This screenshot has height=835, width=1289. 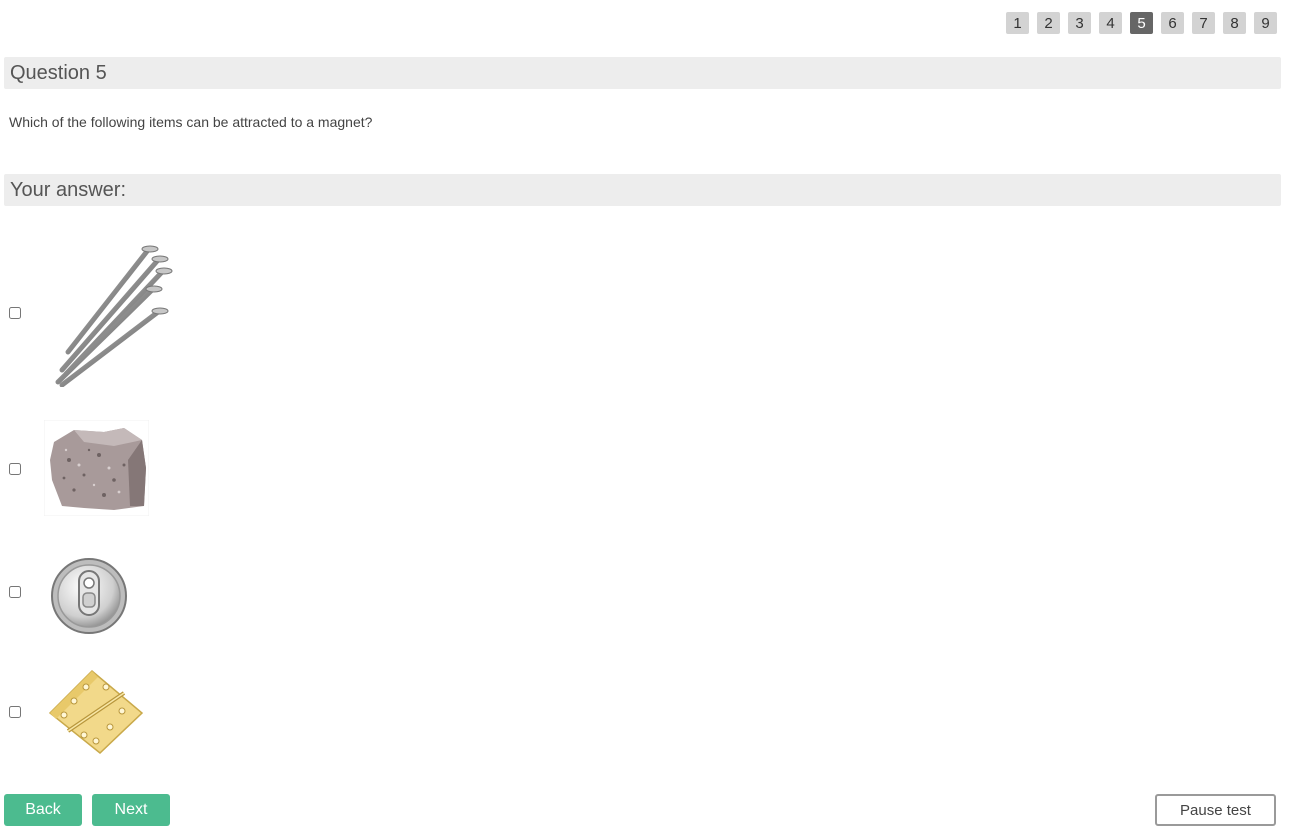 What do you see at coordinates (1234, 23) in the screenshot?
I see `page-8-button: 8` at bounding box center [1234, 23].